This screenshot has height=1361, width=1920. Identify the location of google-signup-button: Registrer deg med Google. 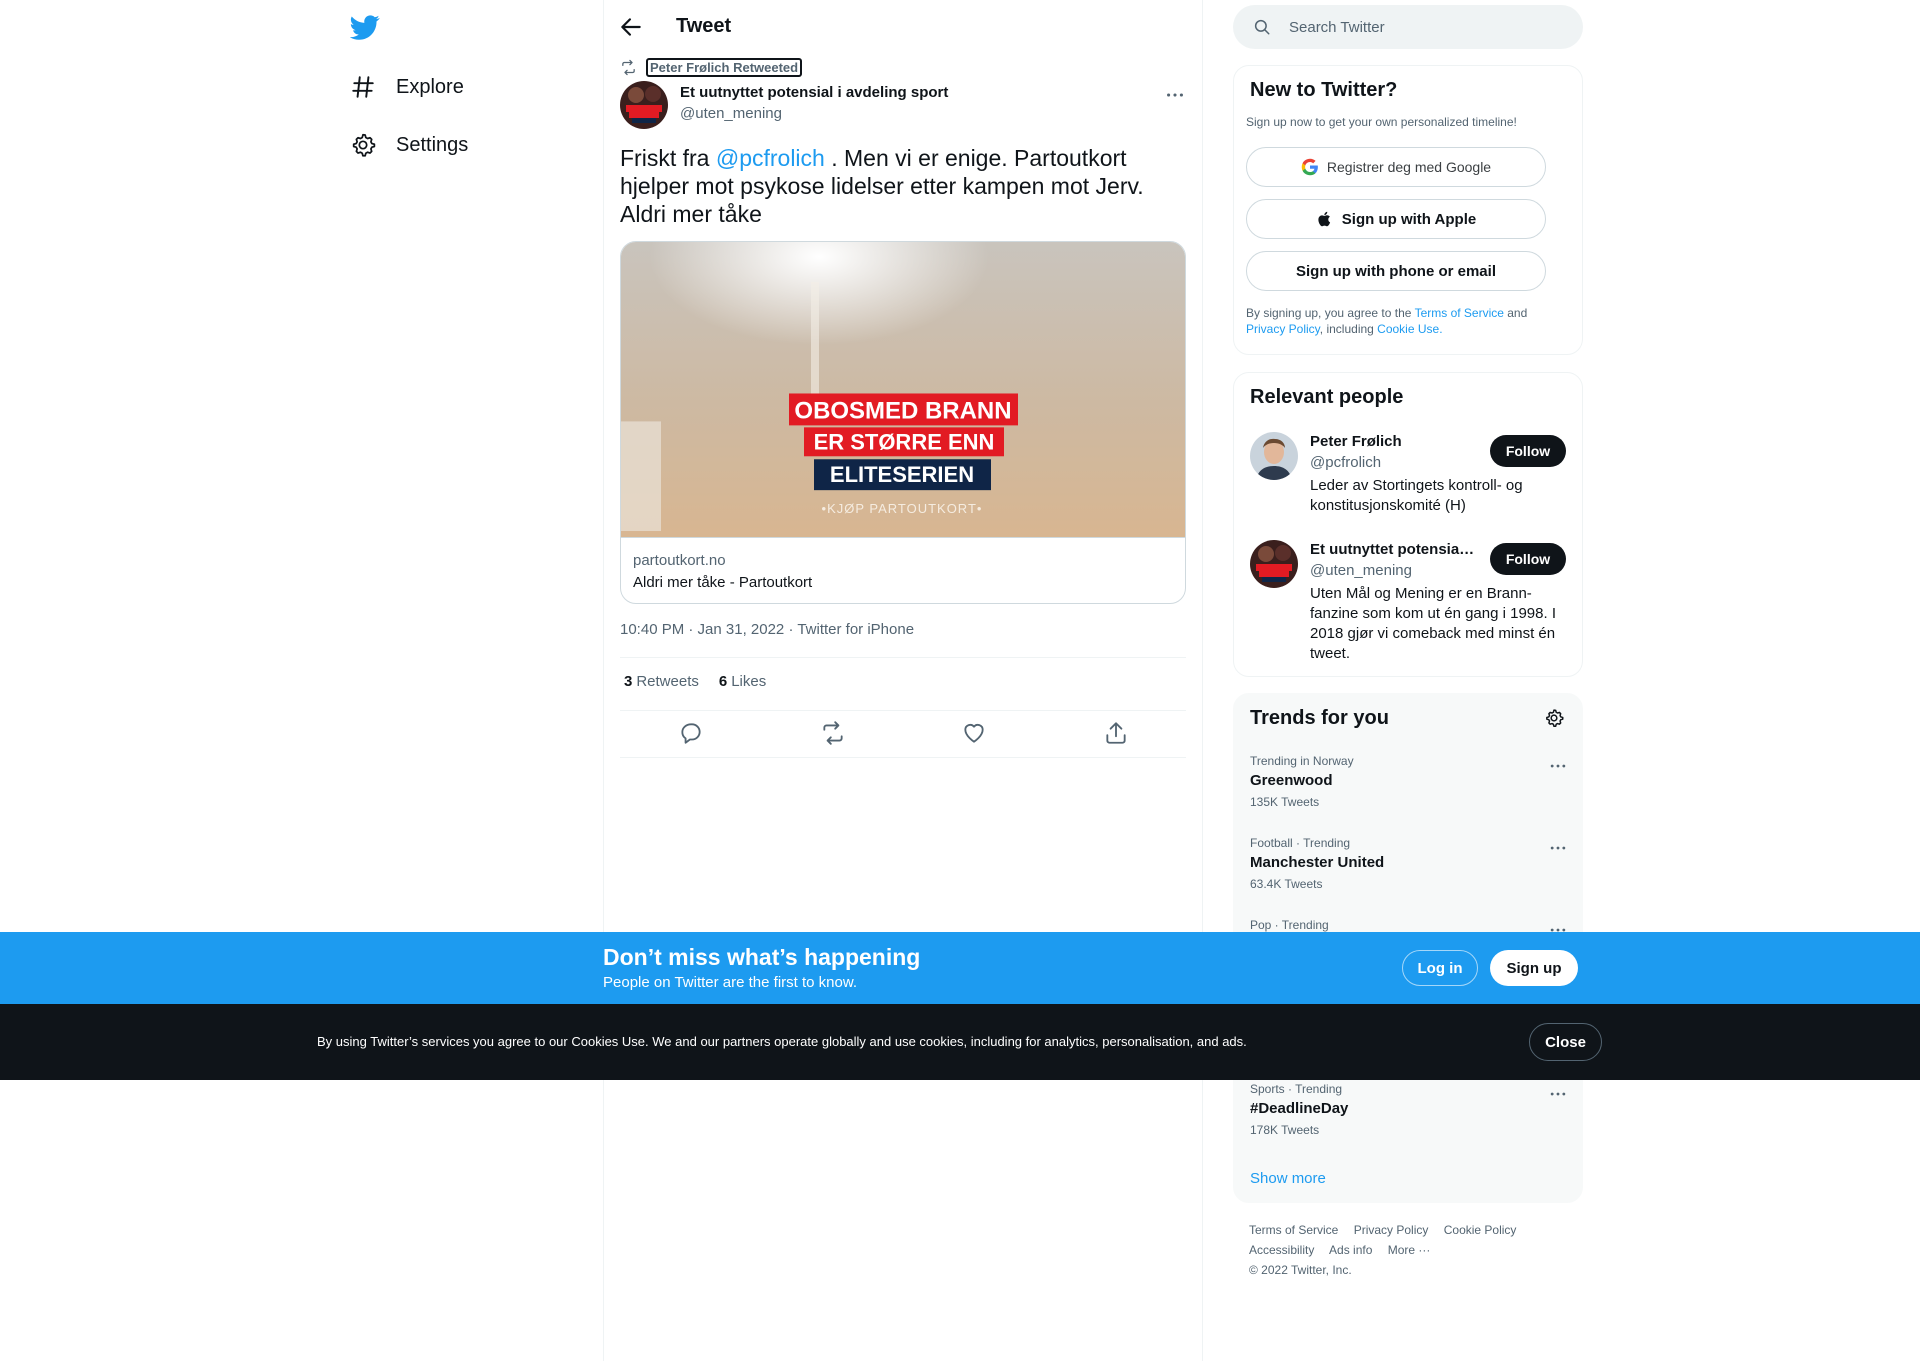
(1396, 167).